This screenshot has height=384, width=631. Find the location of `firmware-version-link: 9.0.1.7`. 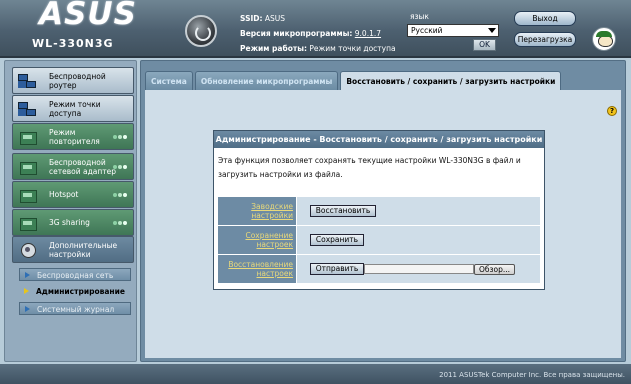

firmware-version-link: 9.0.1.7 is located at coordinates (368, 33).